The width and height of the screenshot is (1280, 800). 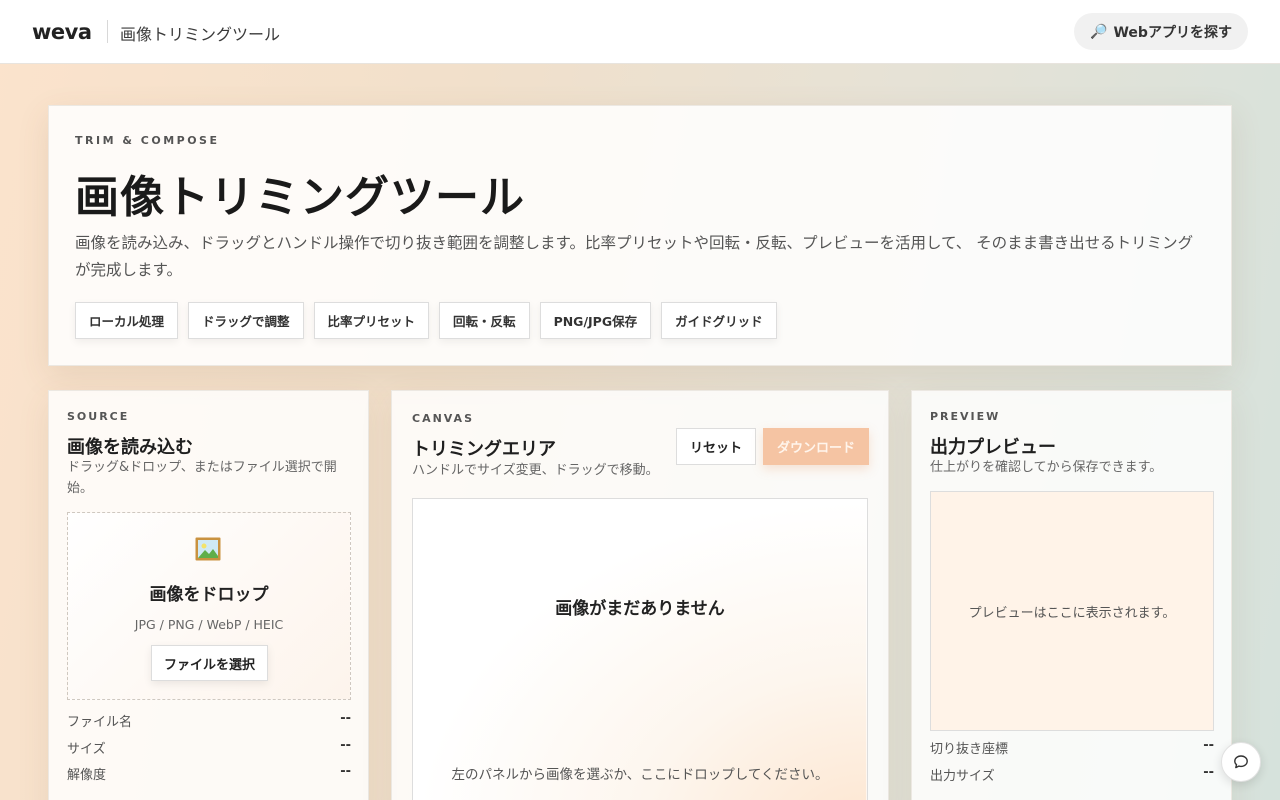 I want to click on meta-label: 解像度, so click(x=87, y=775).